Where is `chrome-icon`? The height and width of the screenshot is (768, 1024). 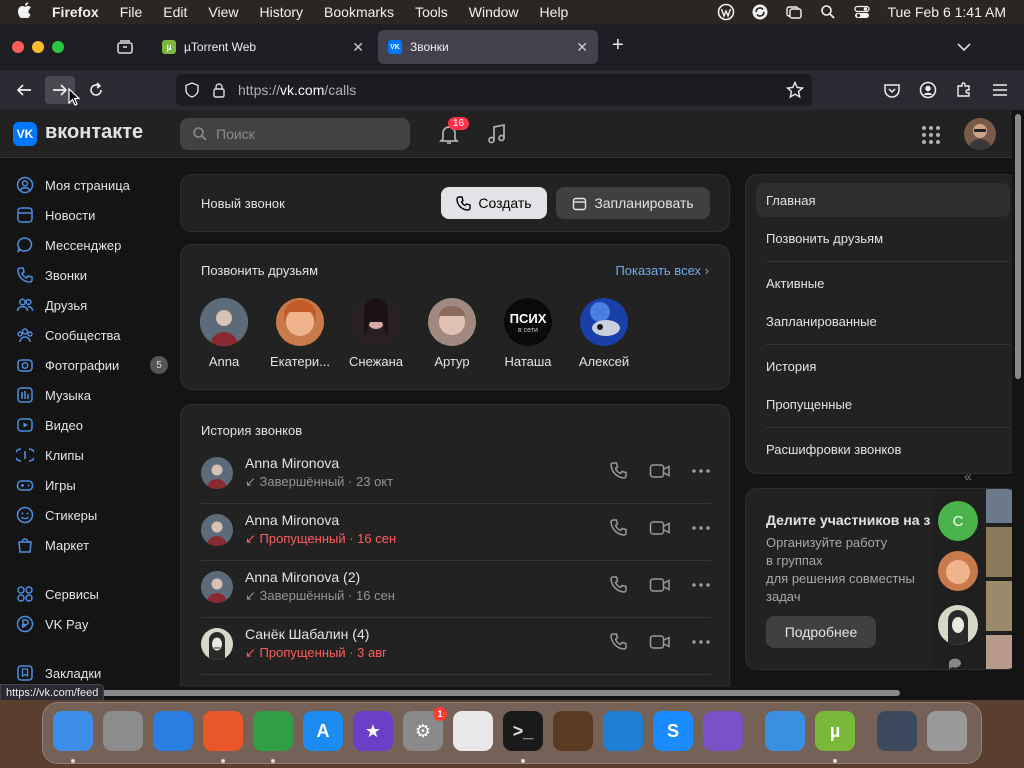 chrome-icon is located at coordinates (273, 731).